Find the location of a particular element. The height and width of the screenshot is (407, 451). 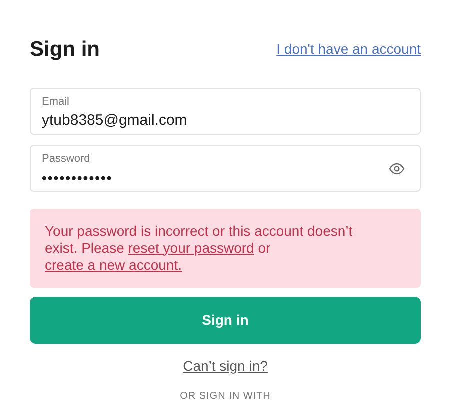

error-link: create a new account. is located at coordinates (113, 264).